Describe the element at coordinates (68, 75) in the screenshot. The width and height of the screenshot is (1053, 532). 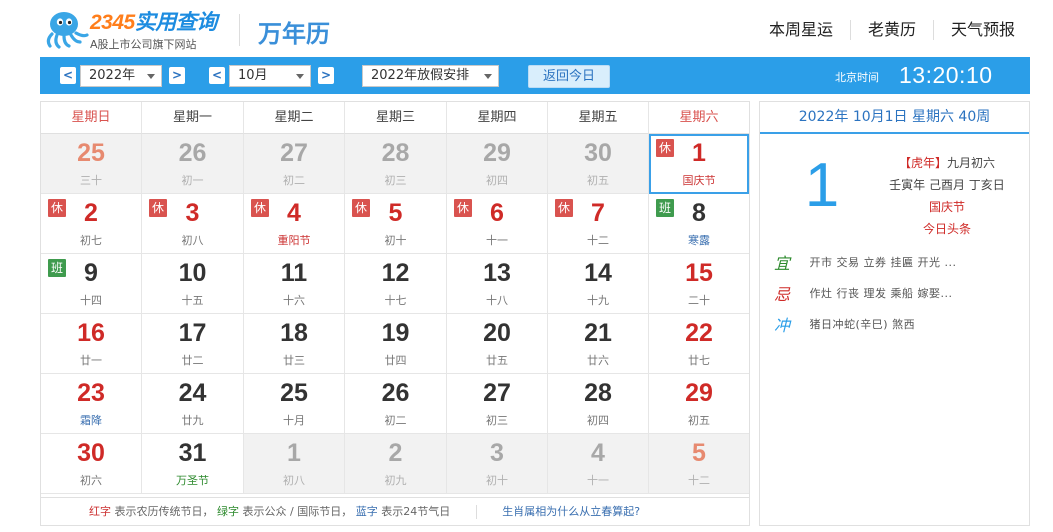
I see `prev-year-button: <` at that location.